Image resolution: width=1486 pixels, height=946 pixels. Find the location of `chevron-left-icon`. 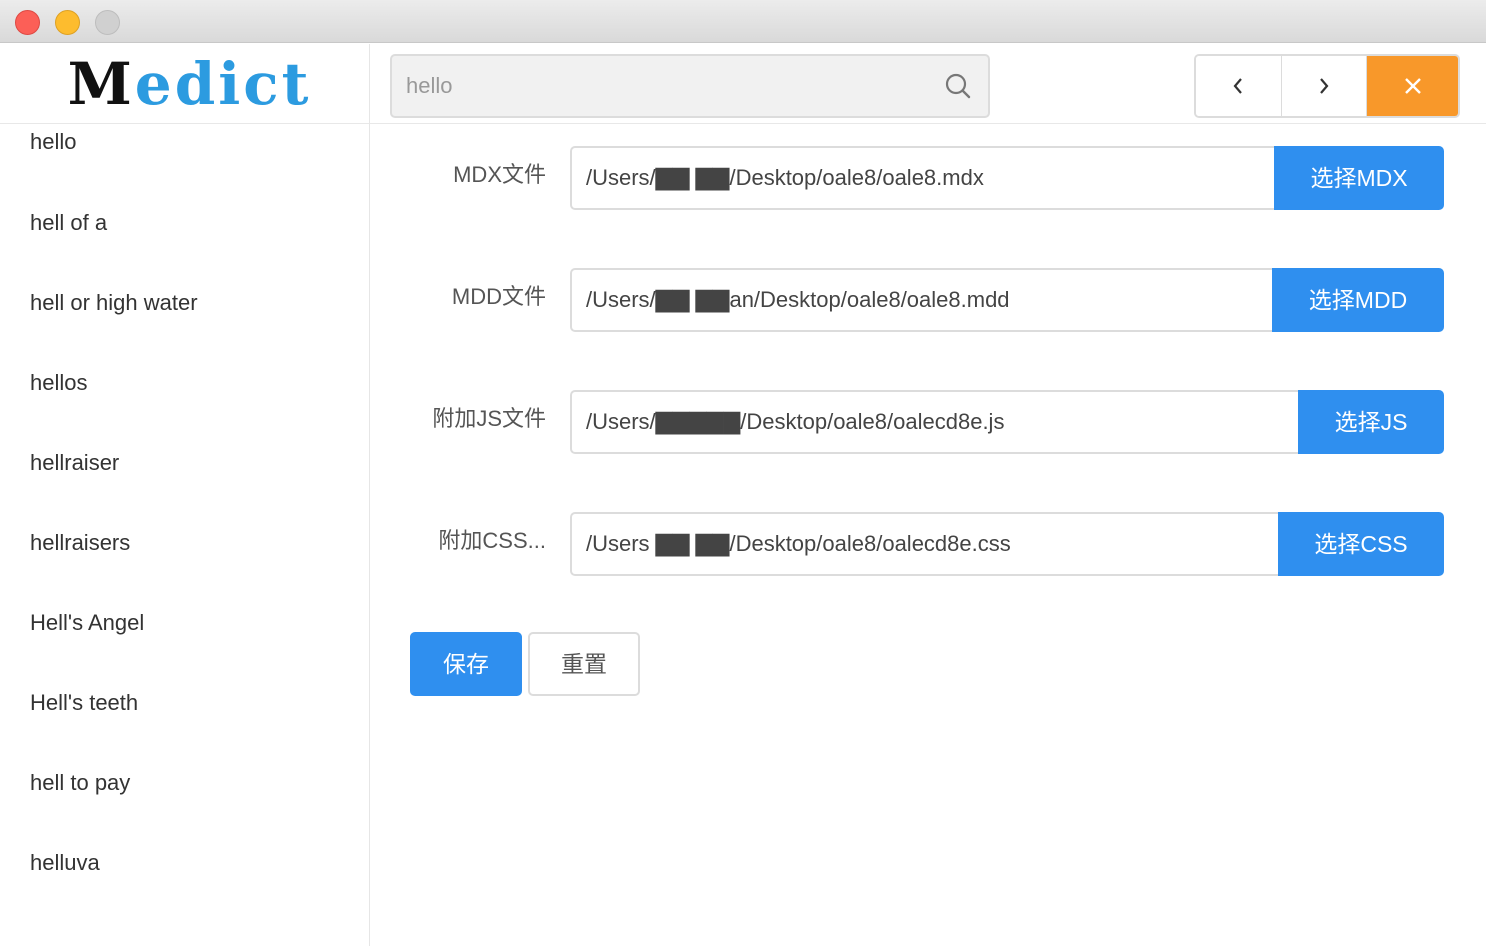

chevron-left-icon is located at coordinates (1238, 86).